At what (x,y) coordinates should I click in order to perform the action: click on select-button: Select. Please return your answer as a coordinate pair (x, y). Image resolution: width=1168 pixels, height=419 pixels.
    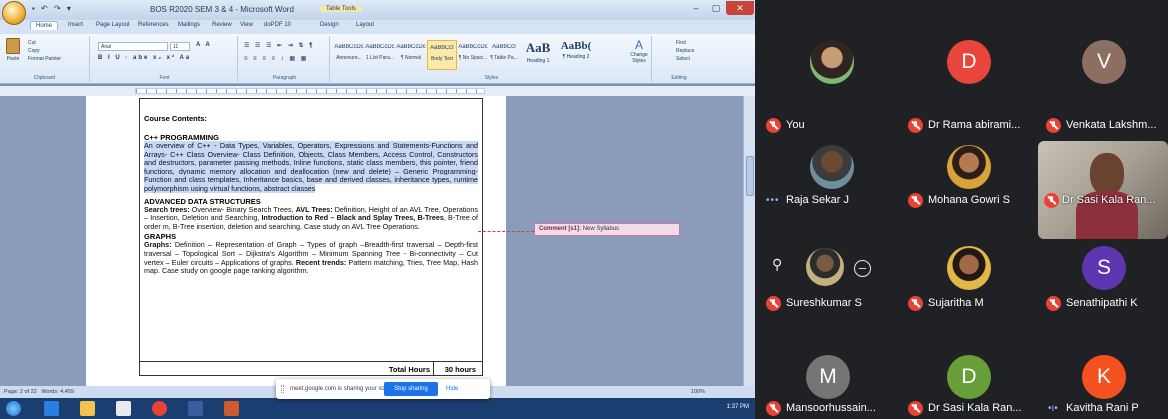
    Looking at the image, I should click on (683, 59).